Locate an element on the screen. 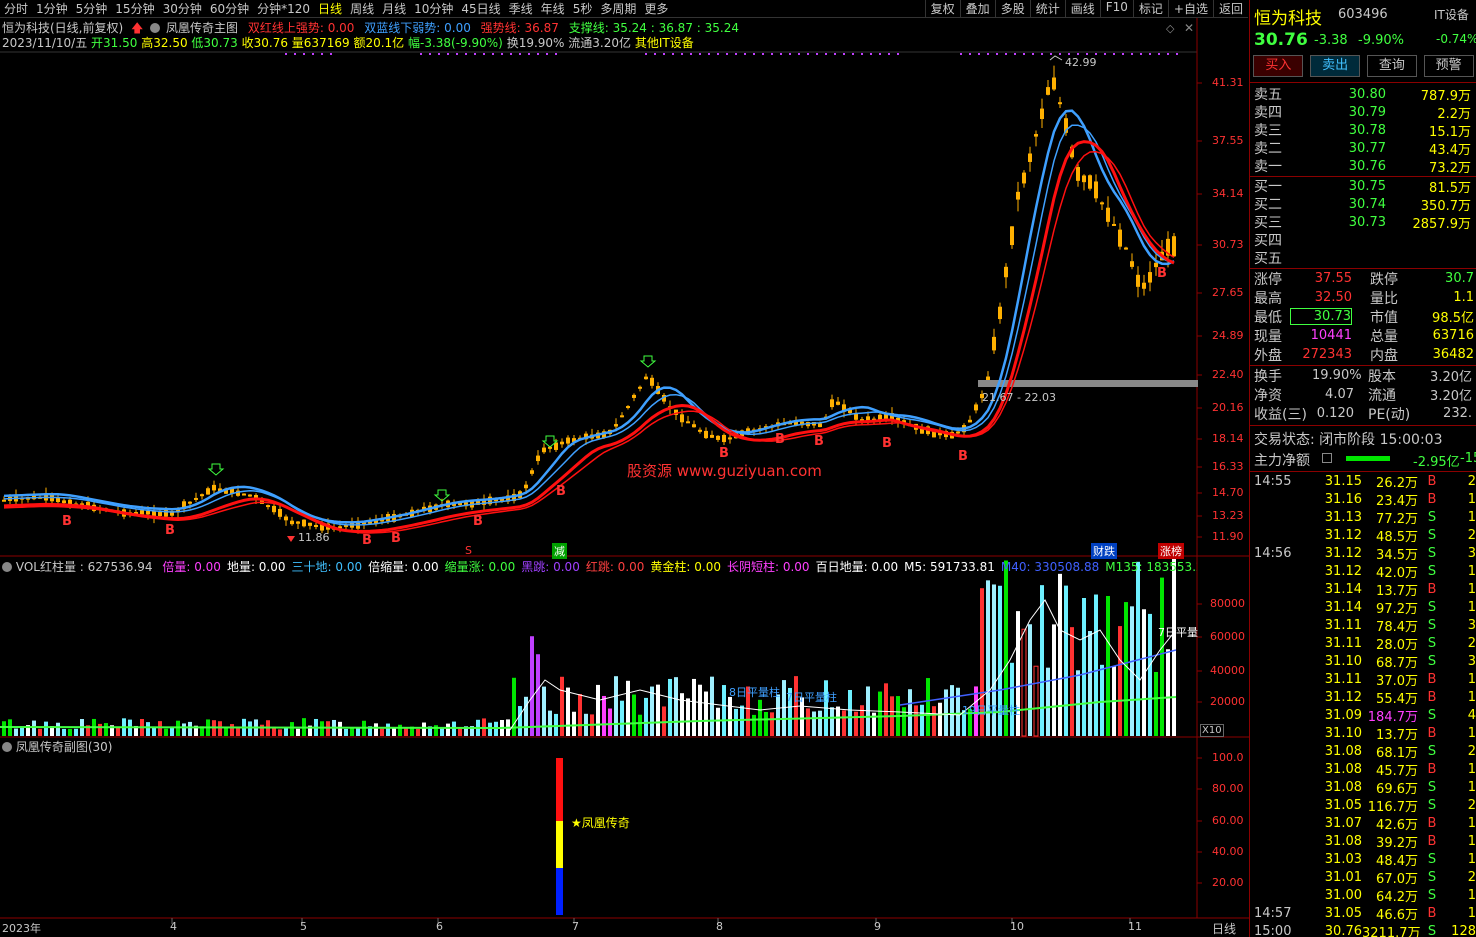 The height and width of the screenshot is (937, 1476). book-volume: 73.2万 is located at coordinates (1450, 168).